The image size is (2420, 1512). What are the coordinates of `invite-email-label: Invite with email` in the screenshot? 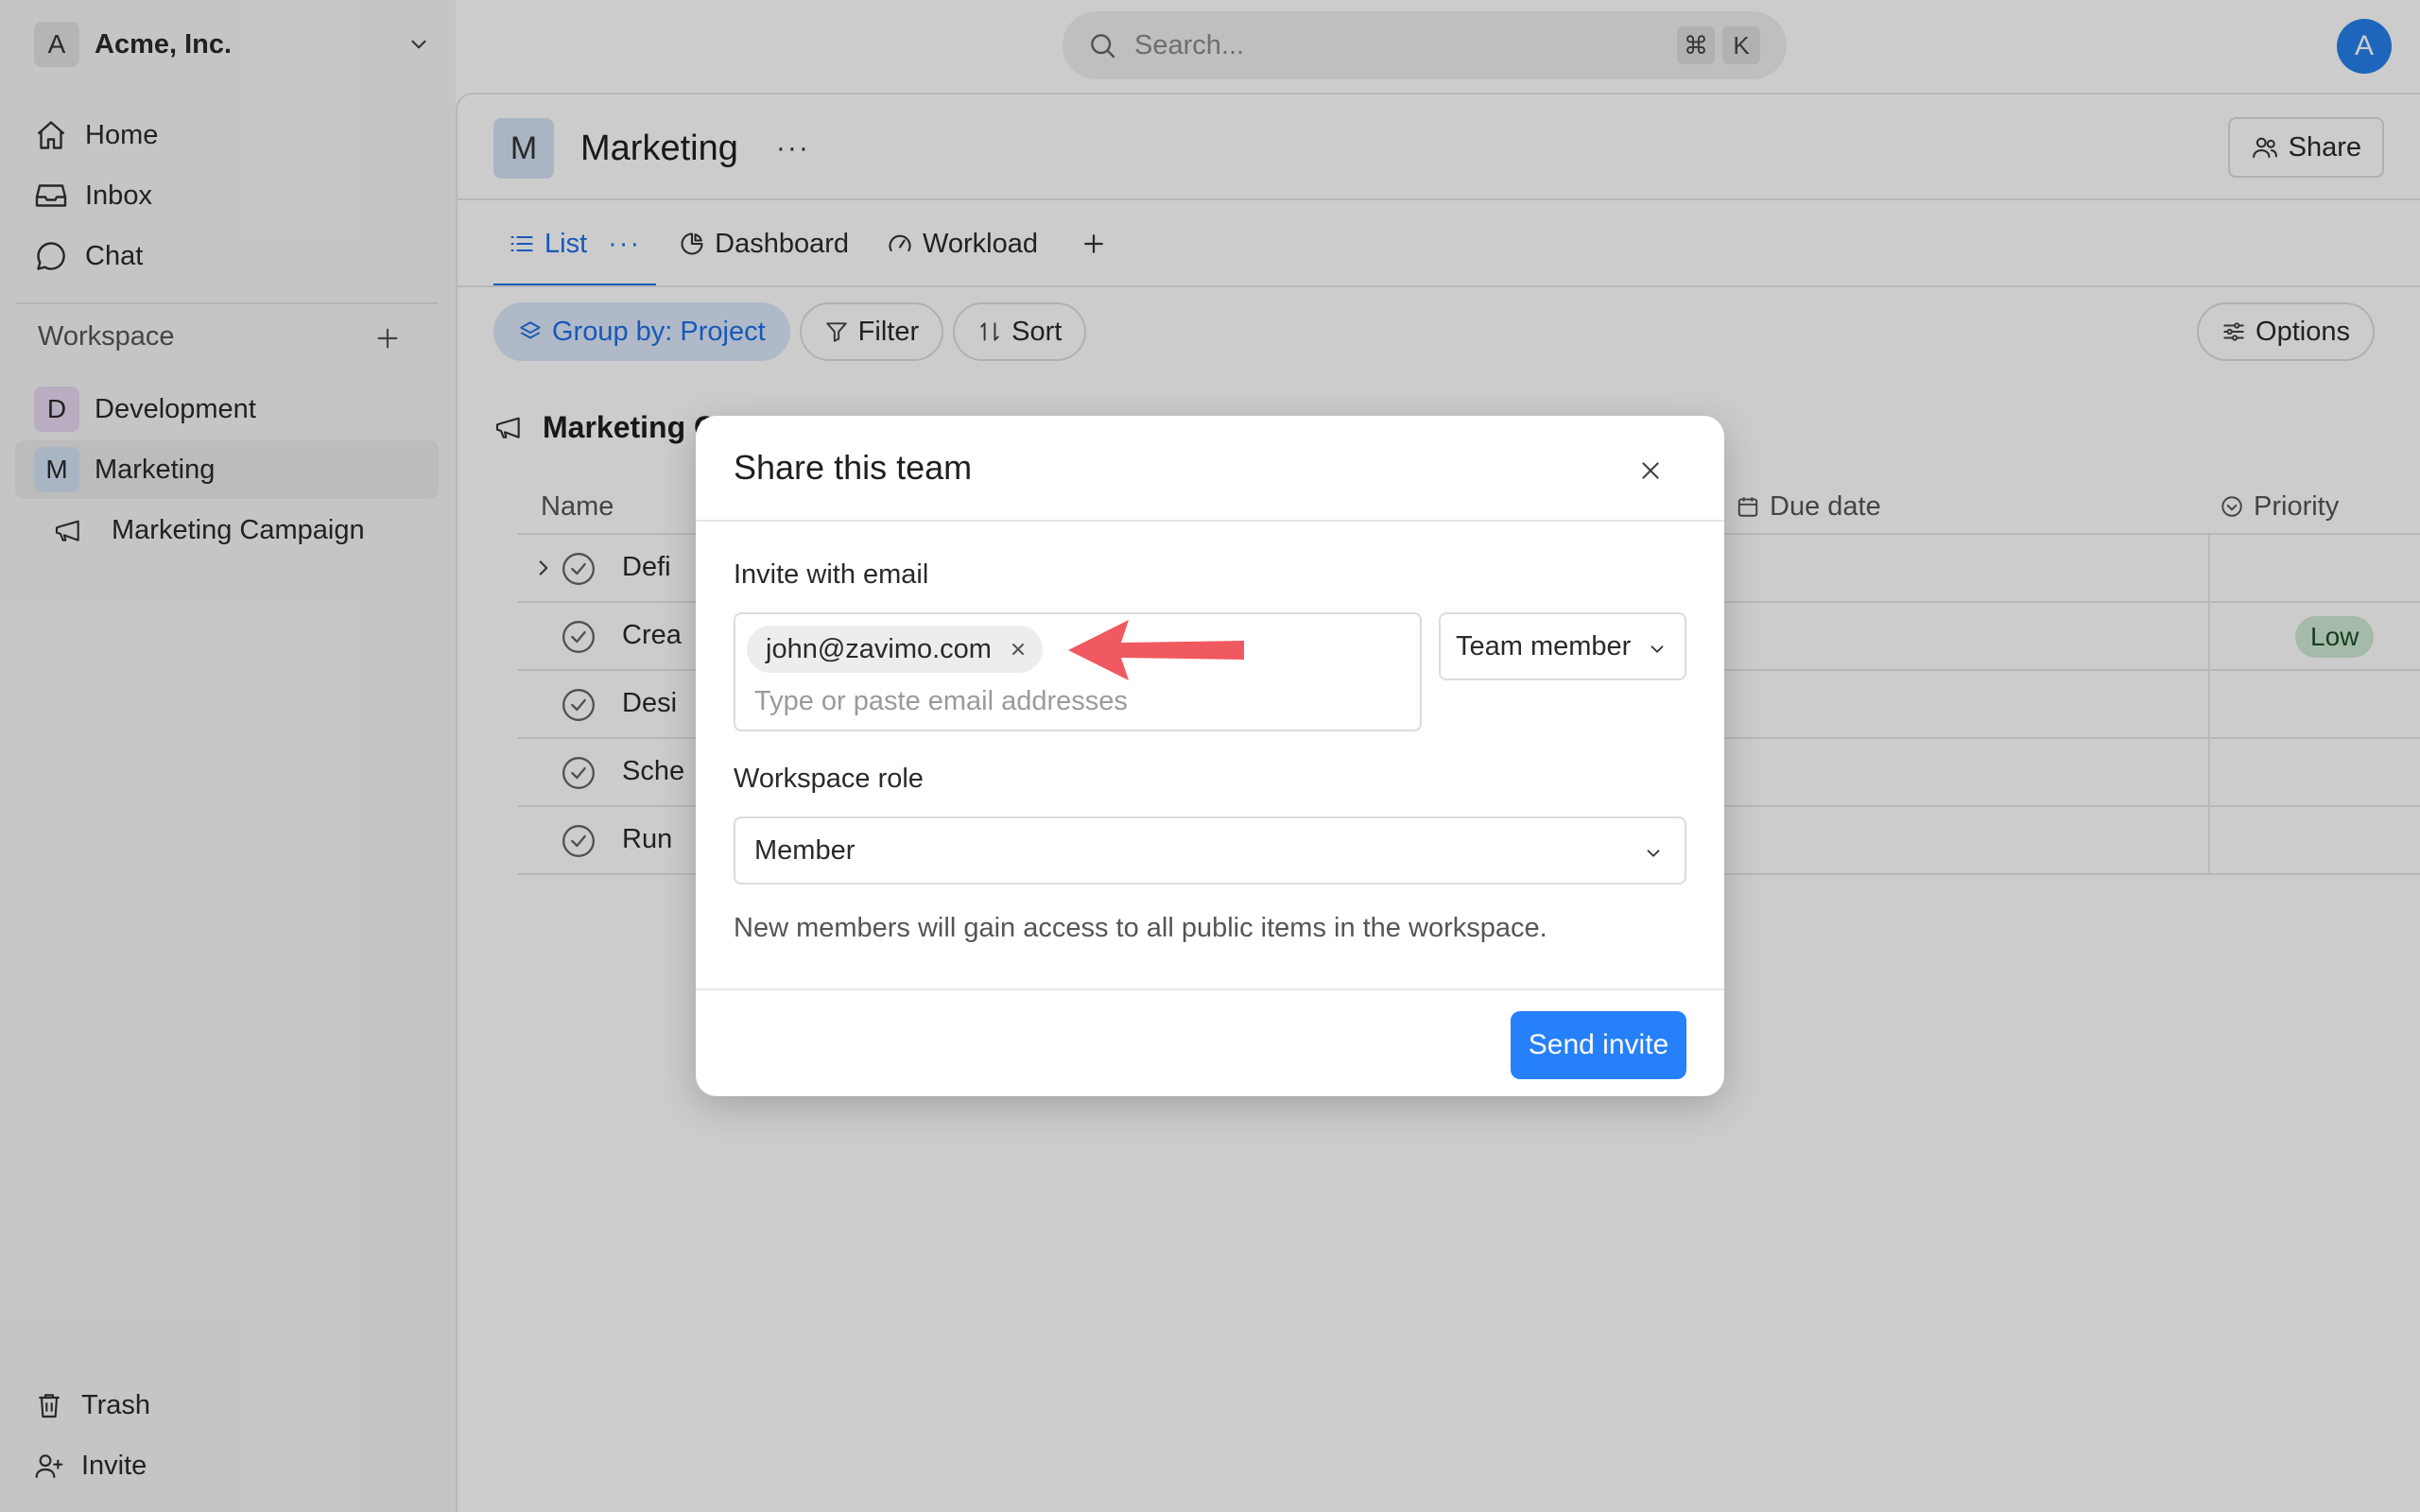 It's located at (831, 574).